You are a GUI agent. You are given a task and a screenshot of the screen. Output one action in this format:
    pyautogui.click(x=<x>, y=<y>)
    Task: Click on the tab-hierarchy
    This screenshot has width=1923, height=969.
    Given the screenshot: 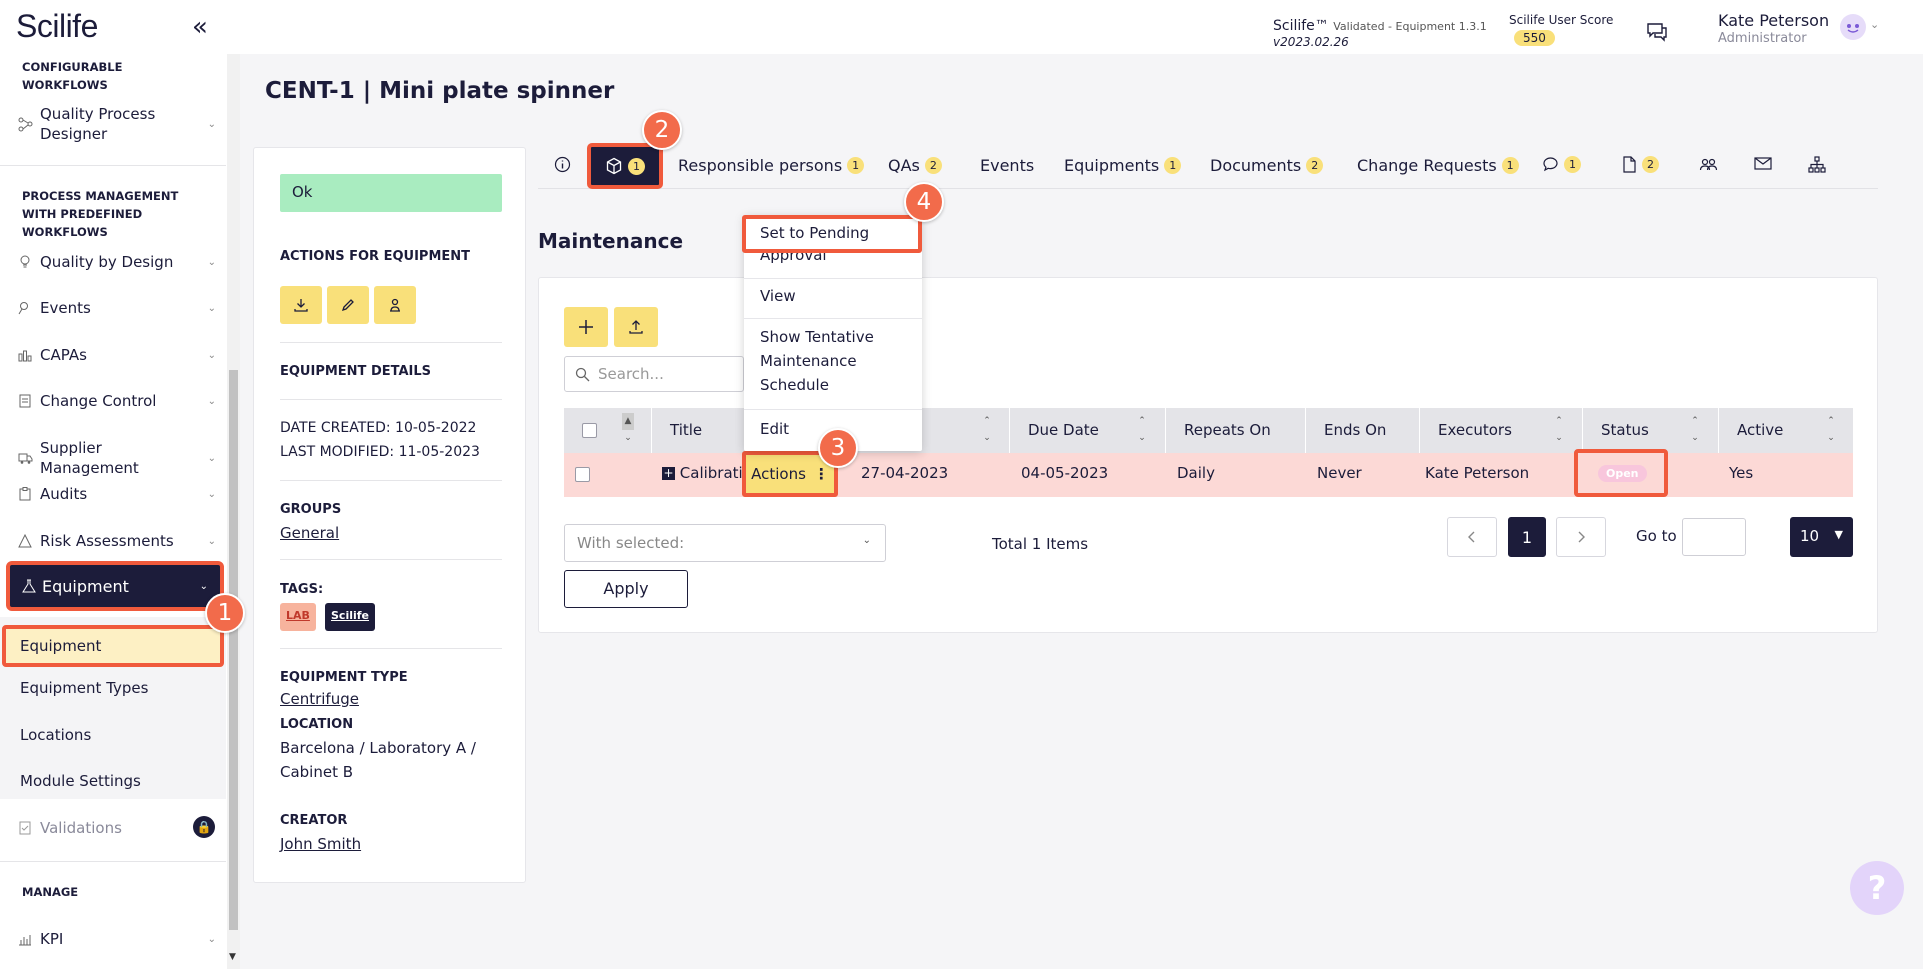 What is the action you would take?
    pyautogui.click(x=1817, y=164)
    